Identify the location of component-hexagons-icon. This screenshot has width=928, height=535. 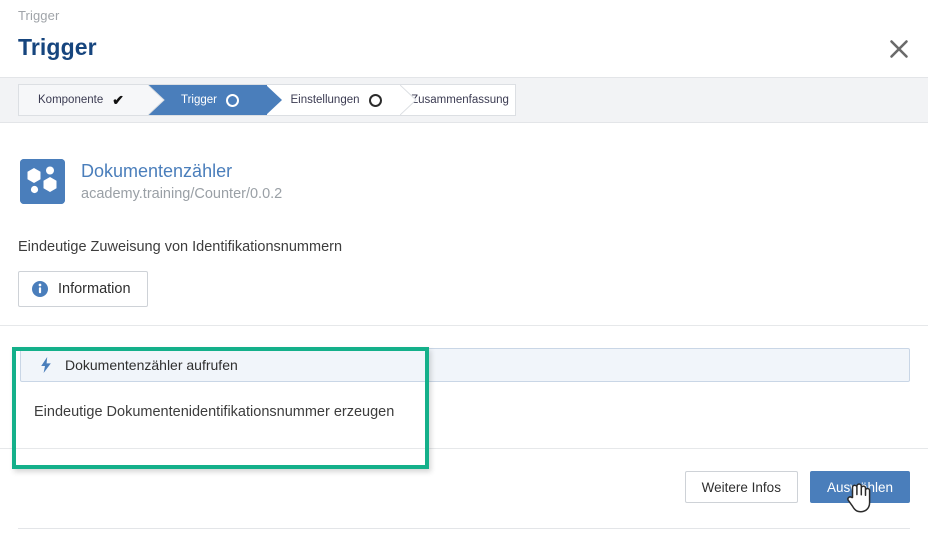
(42, 181).